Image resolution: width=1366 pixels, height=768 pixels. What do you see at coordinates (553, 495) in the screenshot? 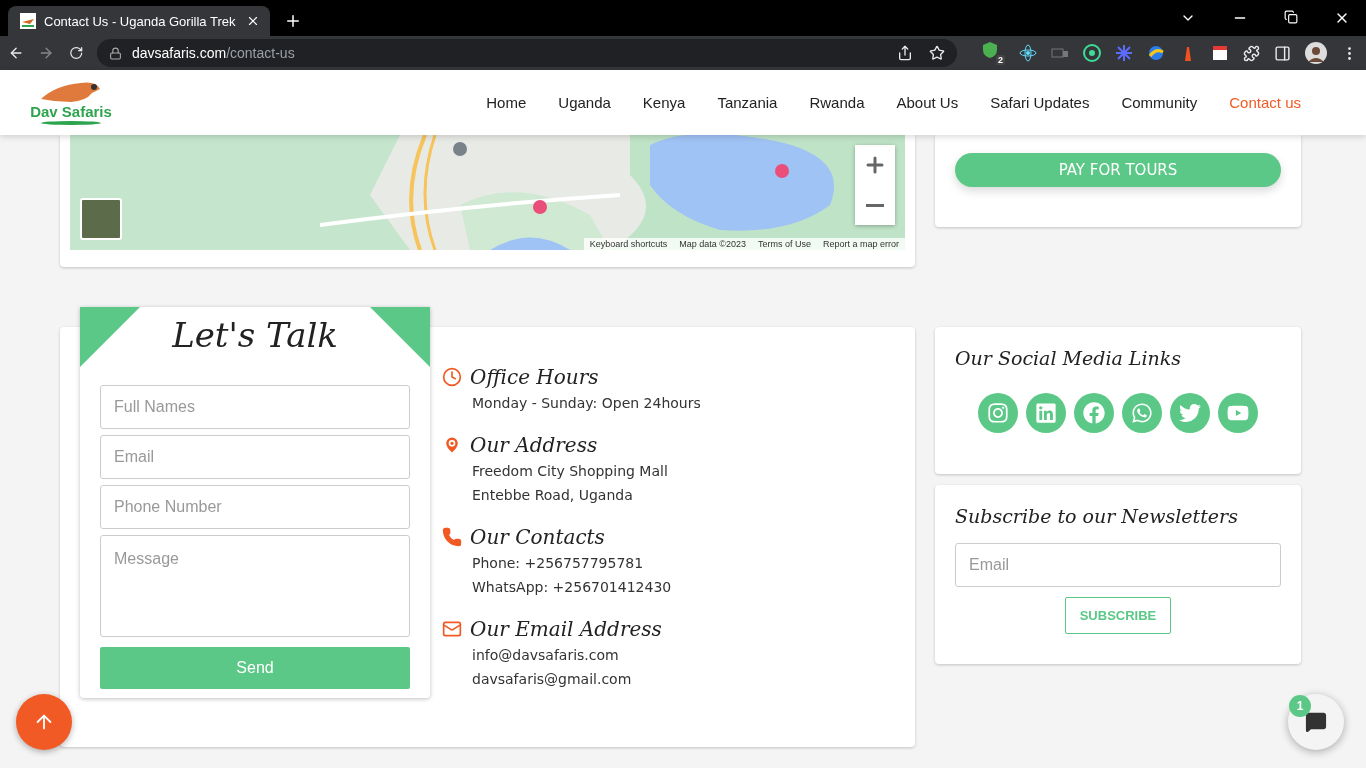
I see `info-text: Entebbe Road, Uganda` at bounding box center [553, 495].